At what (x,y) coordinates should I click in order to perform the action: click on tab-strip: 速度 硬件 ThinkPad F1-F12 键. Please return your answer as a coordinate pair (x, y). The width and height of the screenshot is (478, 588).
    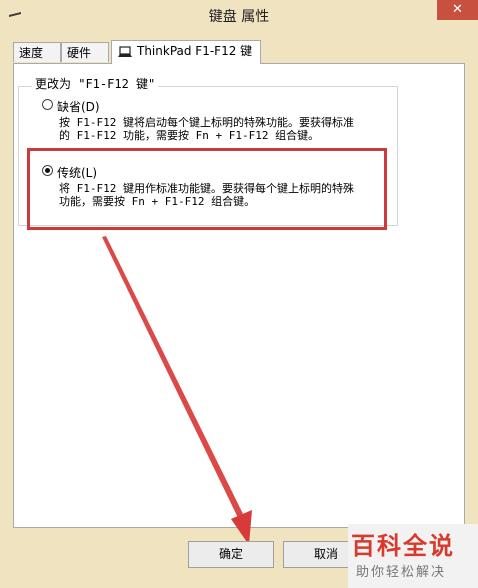
    Looking at the image, I should click on (243, 52).